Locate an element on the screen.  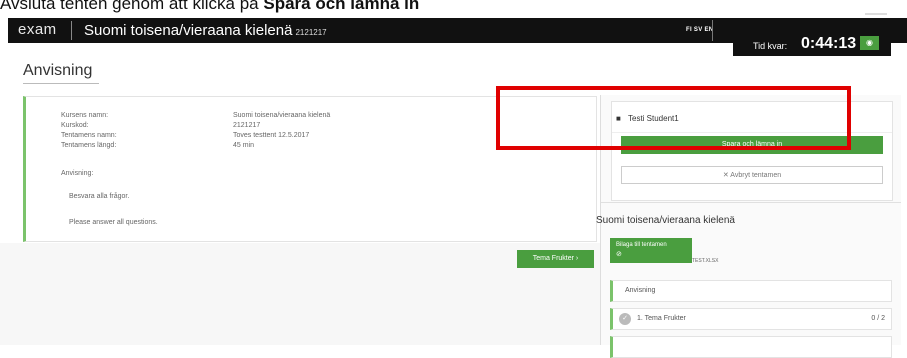
next-section-label: Tema Frukter is located at coordinates (553, 258).